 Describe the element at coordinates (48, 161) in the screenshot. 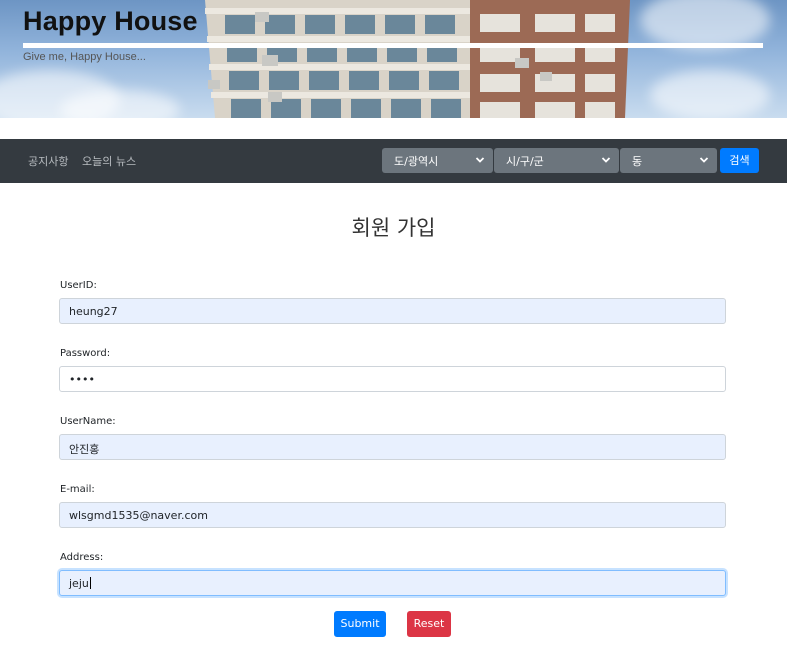

I see `nav-link-notice: 공지사항` at that location.